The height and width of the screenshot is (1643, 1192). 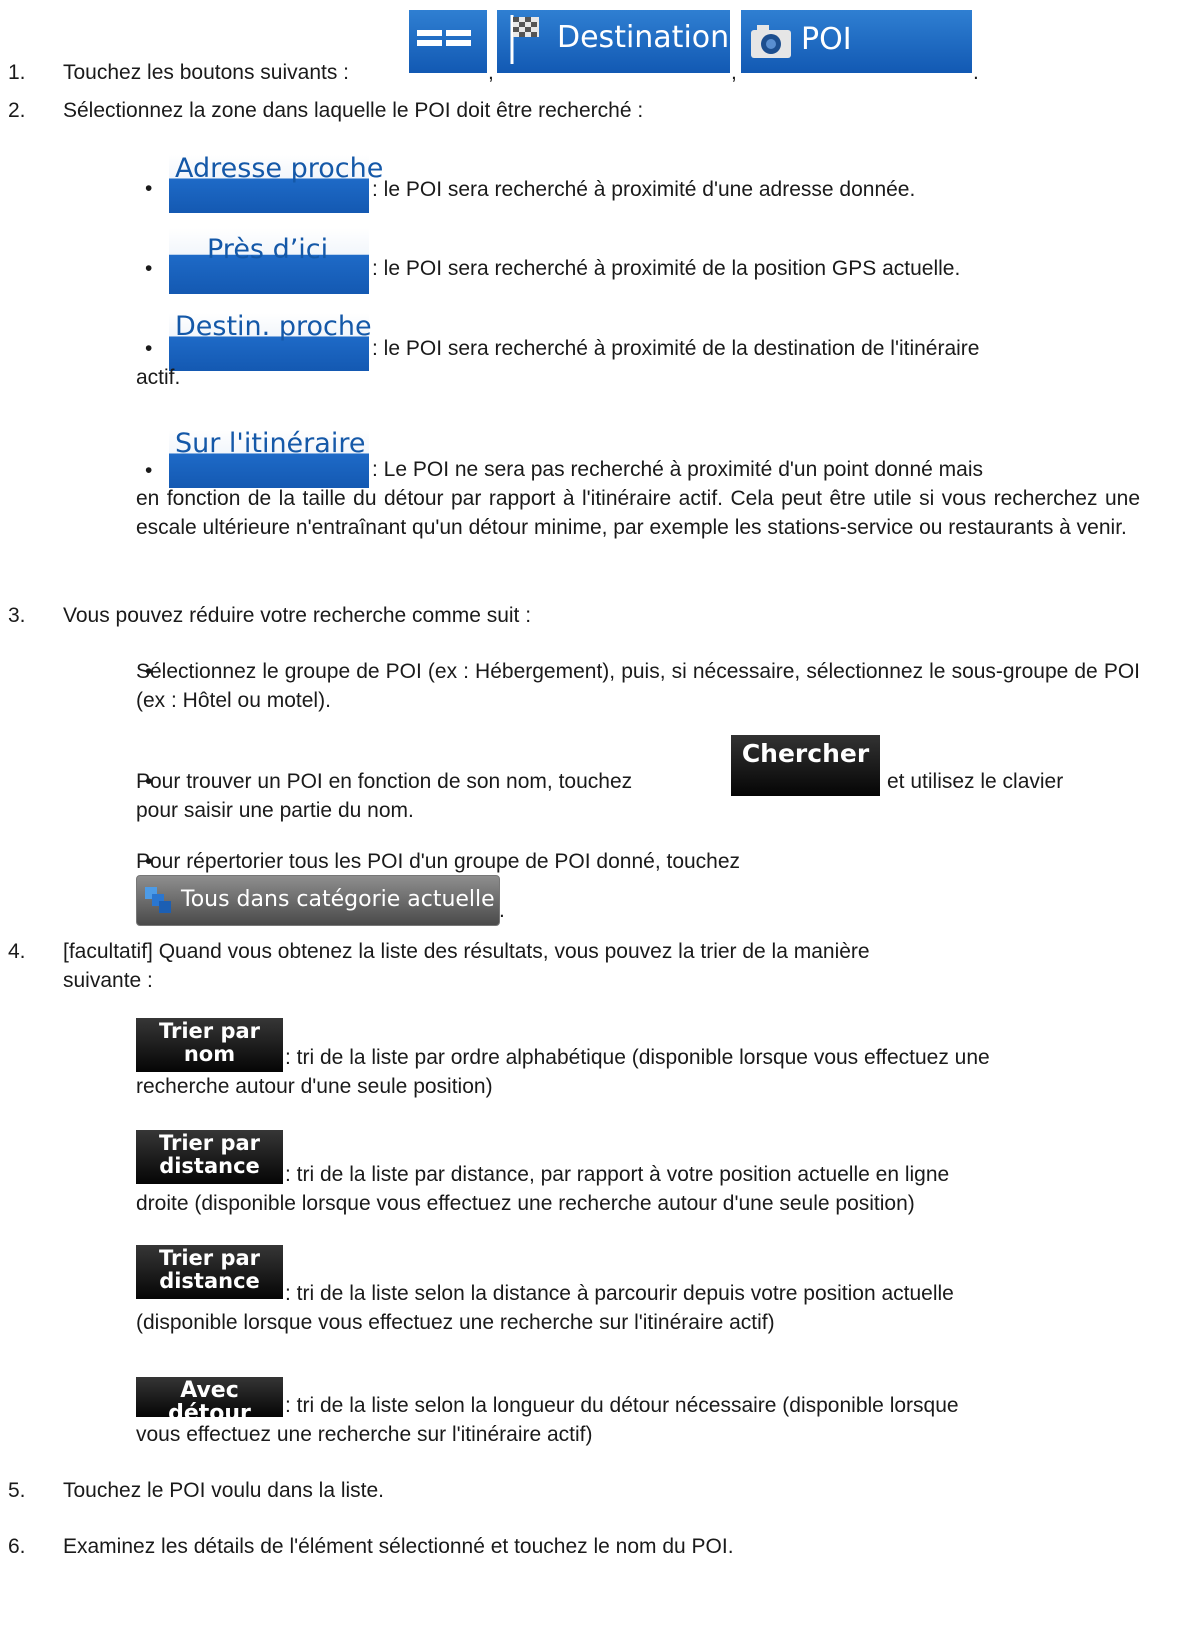 I want to click on sort-by-name-button: Trier par nom, so click(x=209, y=1043).